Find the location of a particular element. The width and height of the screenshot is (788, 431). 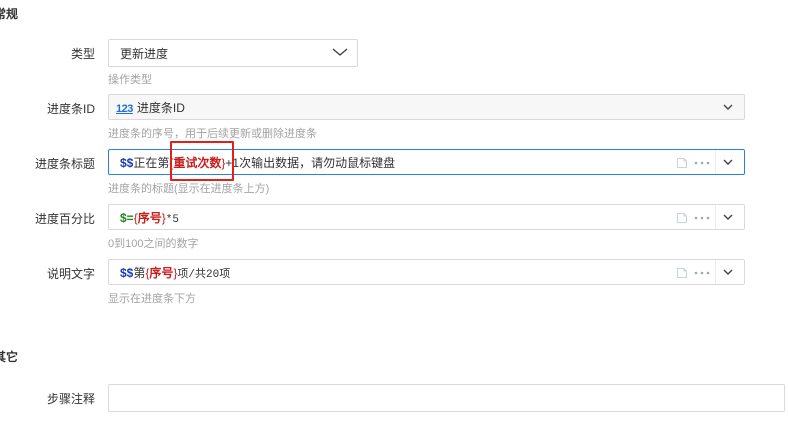

expr-text: +1次输出数据，请勿动鼠标键盘 is located at coordinates (310, 163).